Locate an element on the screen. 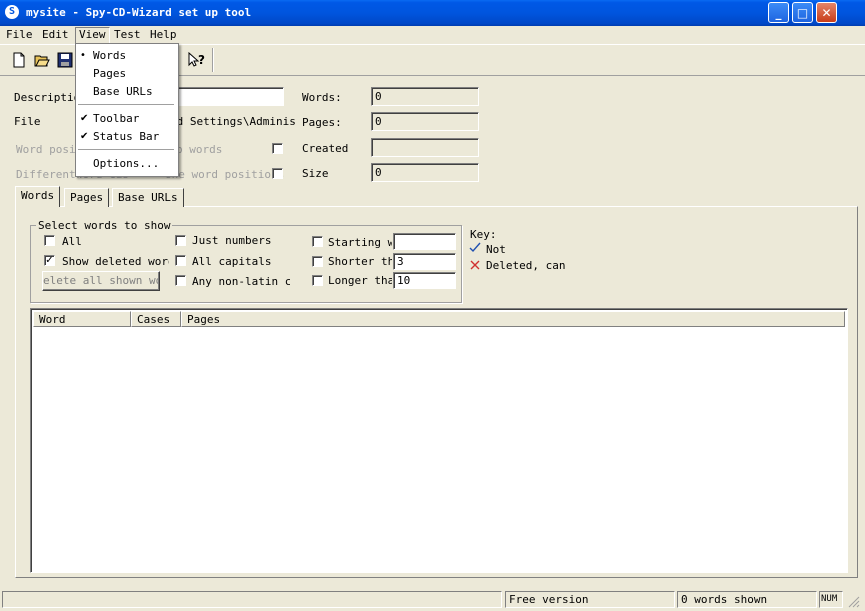  shorter-than-input: 3 is located at coordinates (424, 261).